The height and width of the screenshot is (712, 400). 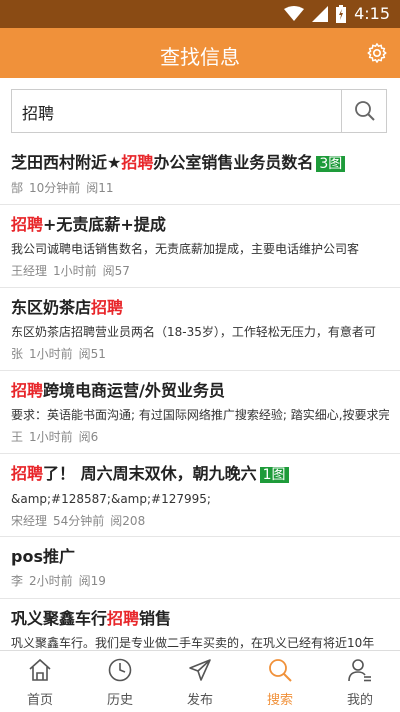 What do you see at coordinates (58, 354) in the screenshot?
I see `item-meta: 张 1小时前 阅51` at bounding box center [58, 354].